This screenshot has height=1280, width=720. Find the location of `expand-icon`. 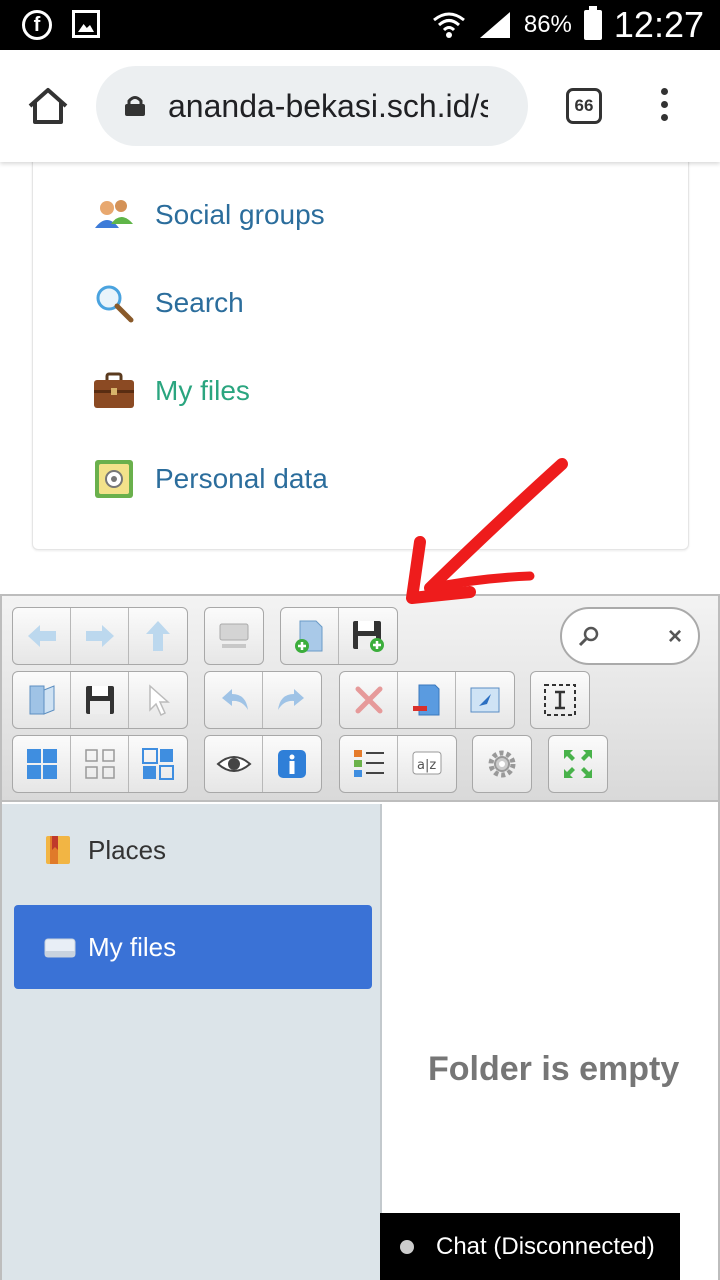

expand-icon is located at coordinates (578, 764).